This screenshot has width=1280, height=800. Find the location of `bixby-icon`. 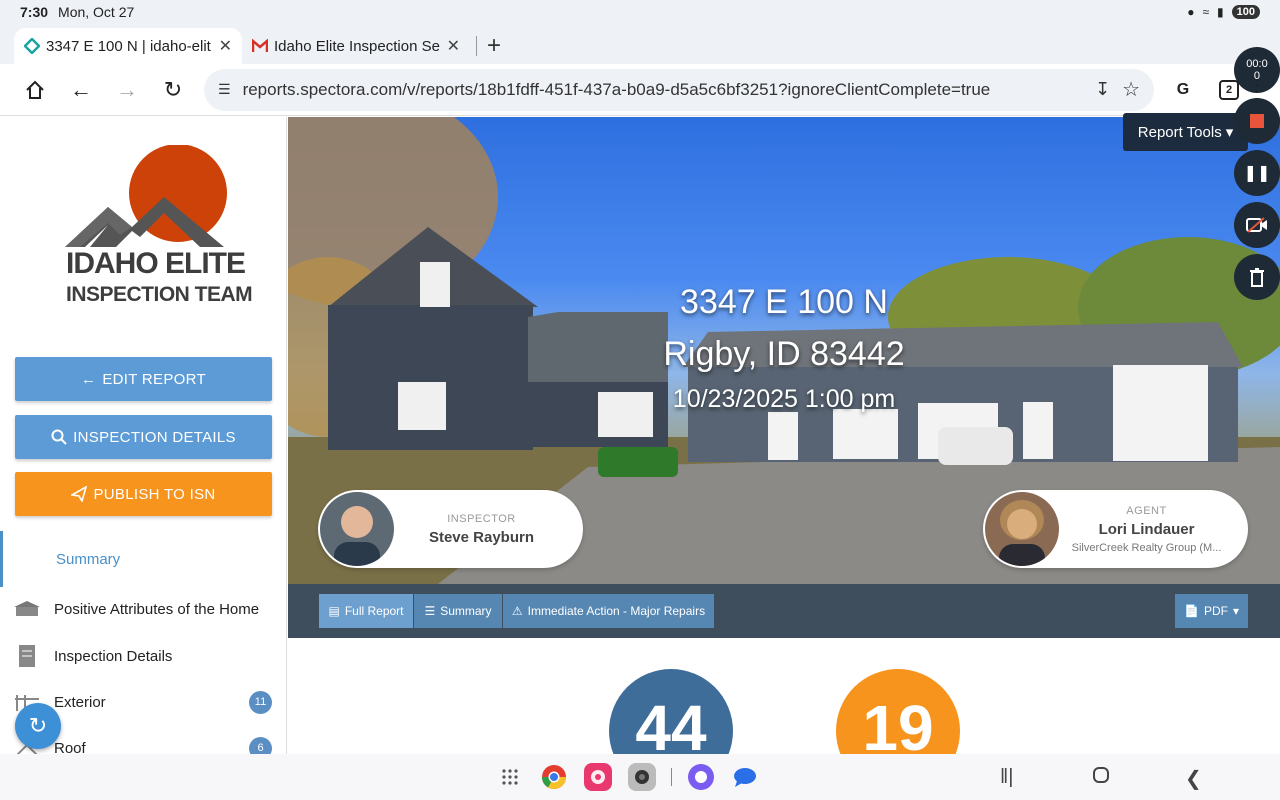

bixby-icon is located at coordinates (701, 777).